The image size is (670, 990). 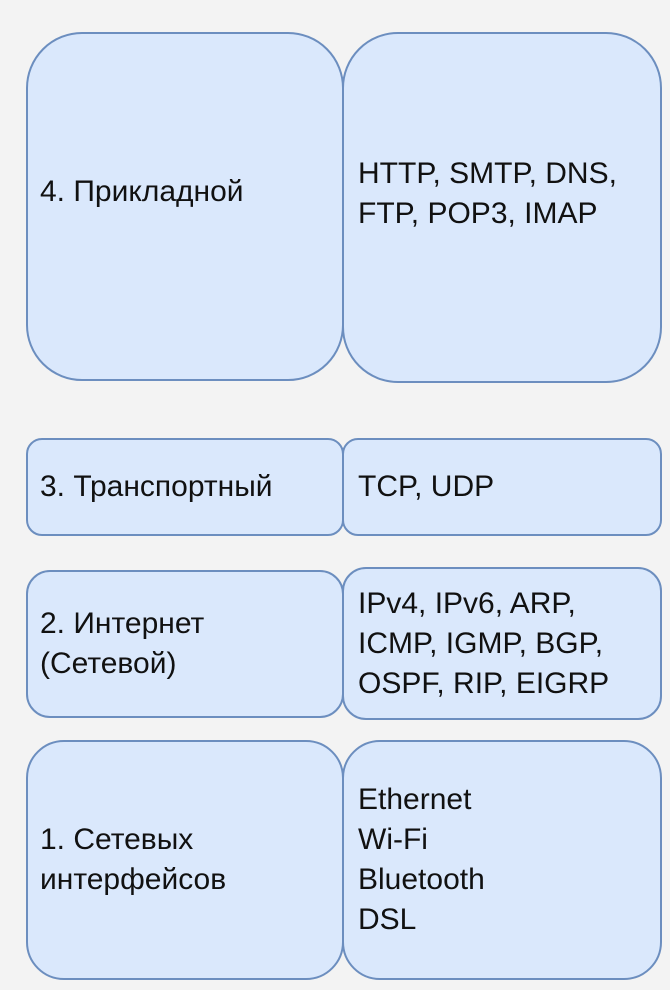 I want to click on layer-3-name: 3. Транспортный, so click(x=156, y=486).